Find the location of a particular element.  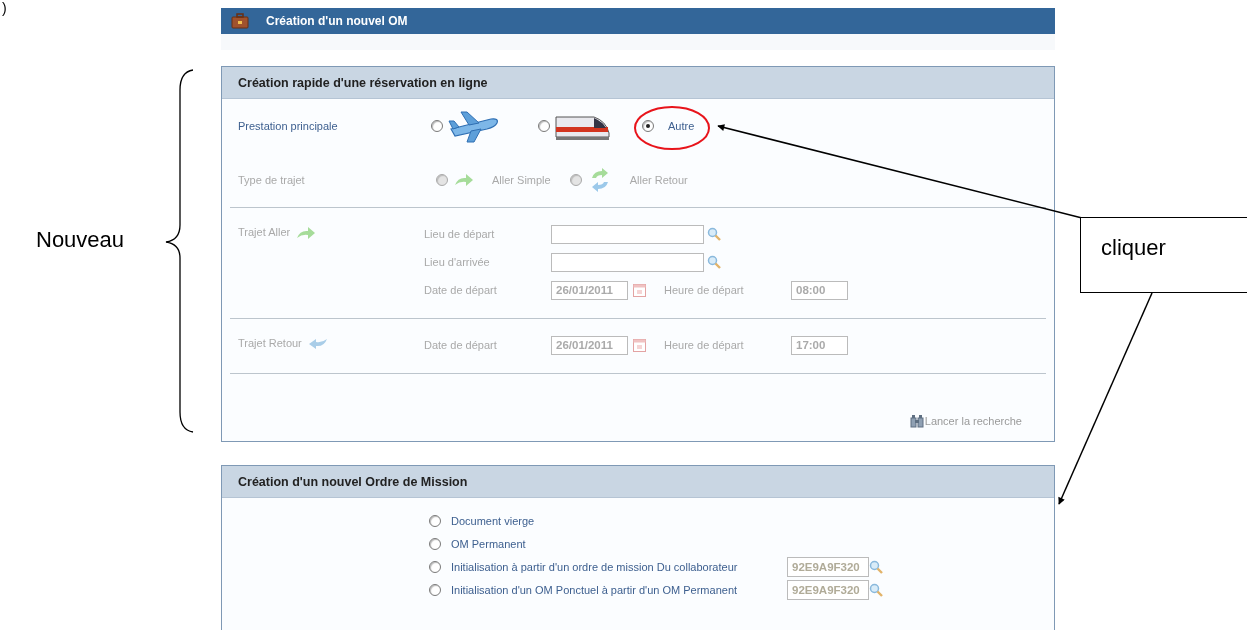

caption-fragment: ) is located at coordinates (4, 8).